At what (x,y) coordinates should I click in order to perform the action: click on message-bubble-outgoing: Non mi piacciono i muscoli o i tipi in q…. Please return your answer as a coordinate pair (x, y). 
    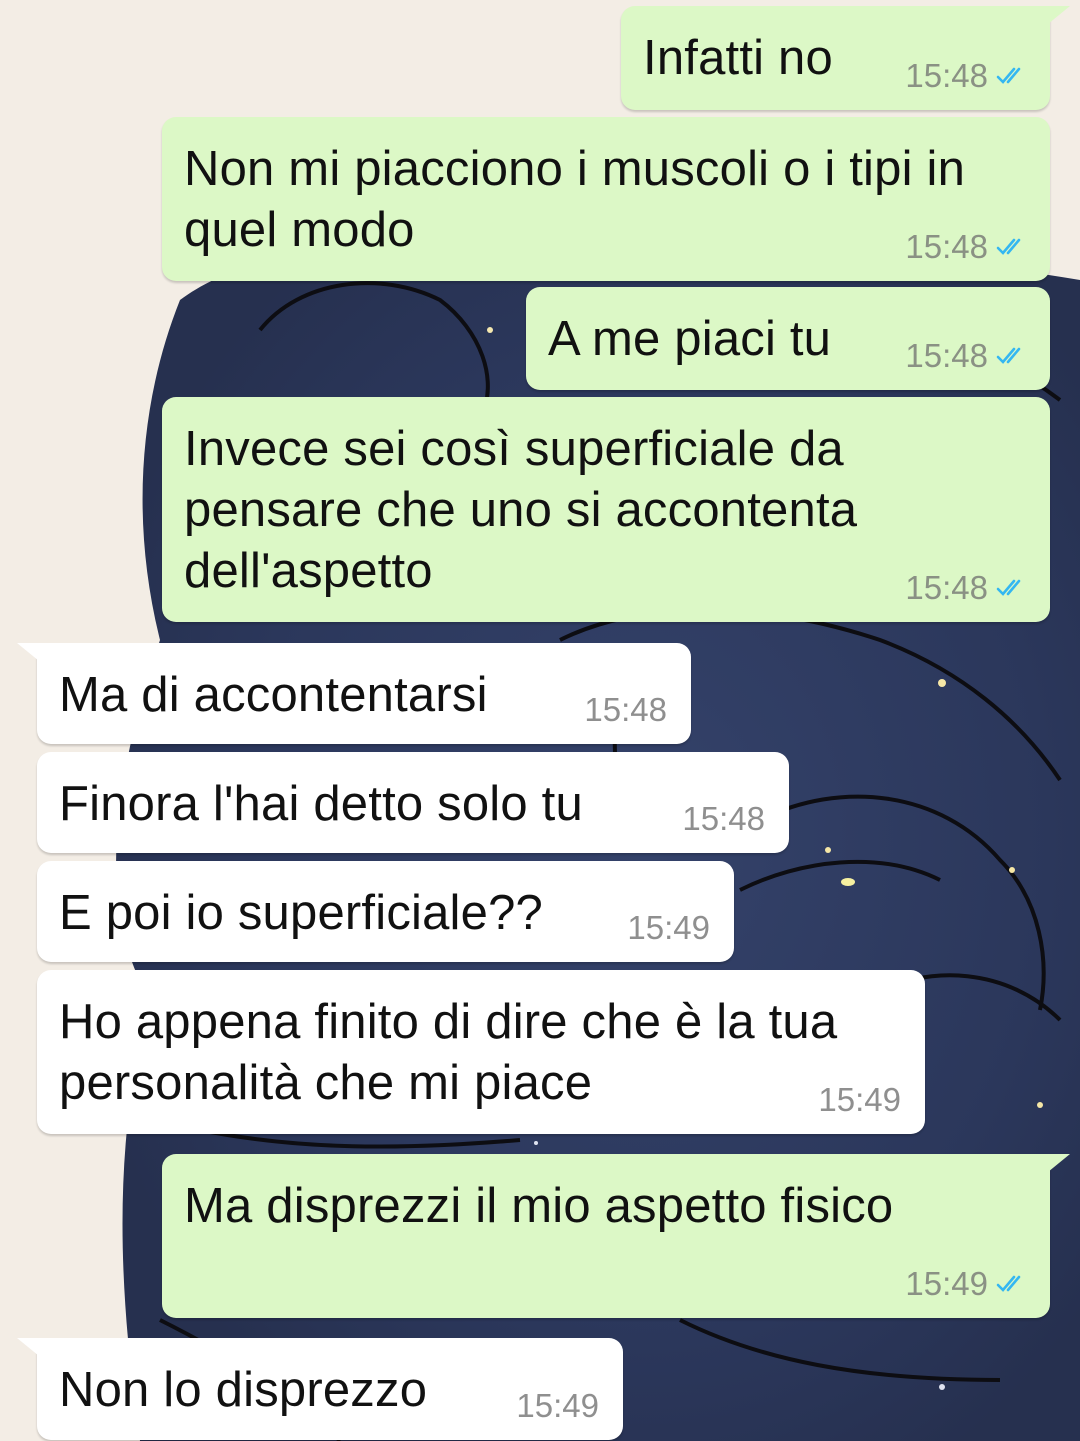
    Looking at the image, I should click on (606, 199).